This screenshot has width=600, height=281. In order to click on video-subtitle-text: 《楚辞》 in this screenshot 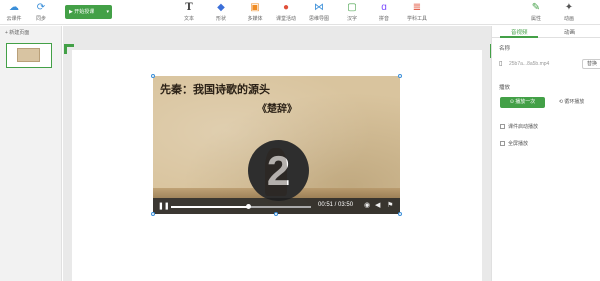, I will do `click(277, 109)`.